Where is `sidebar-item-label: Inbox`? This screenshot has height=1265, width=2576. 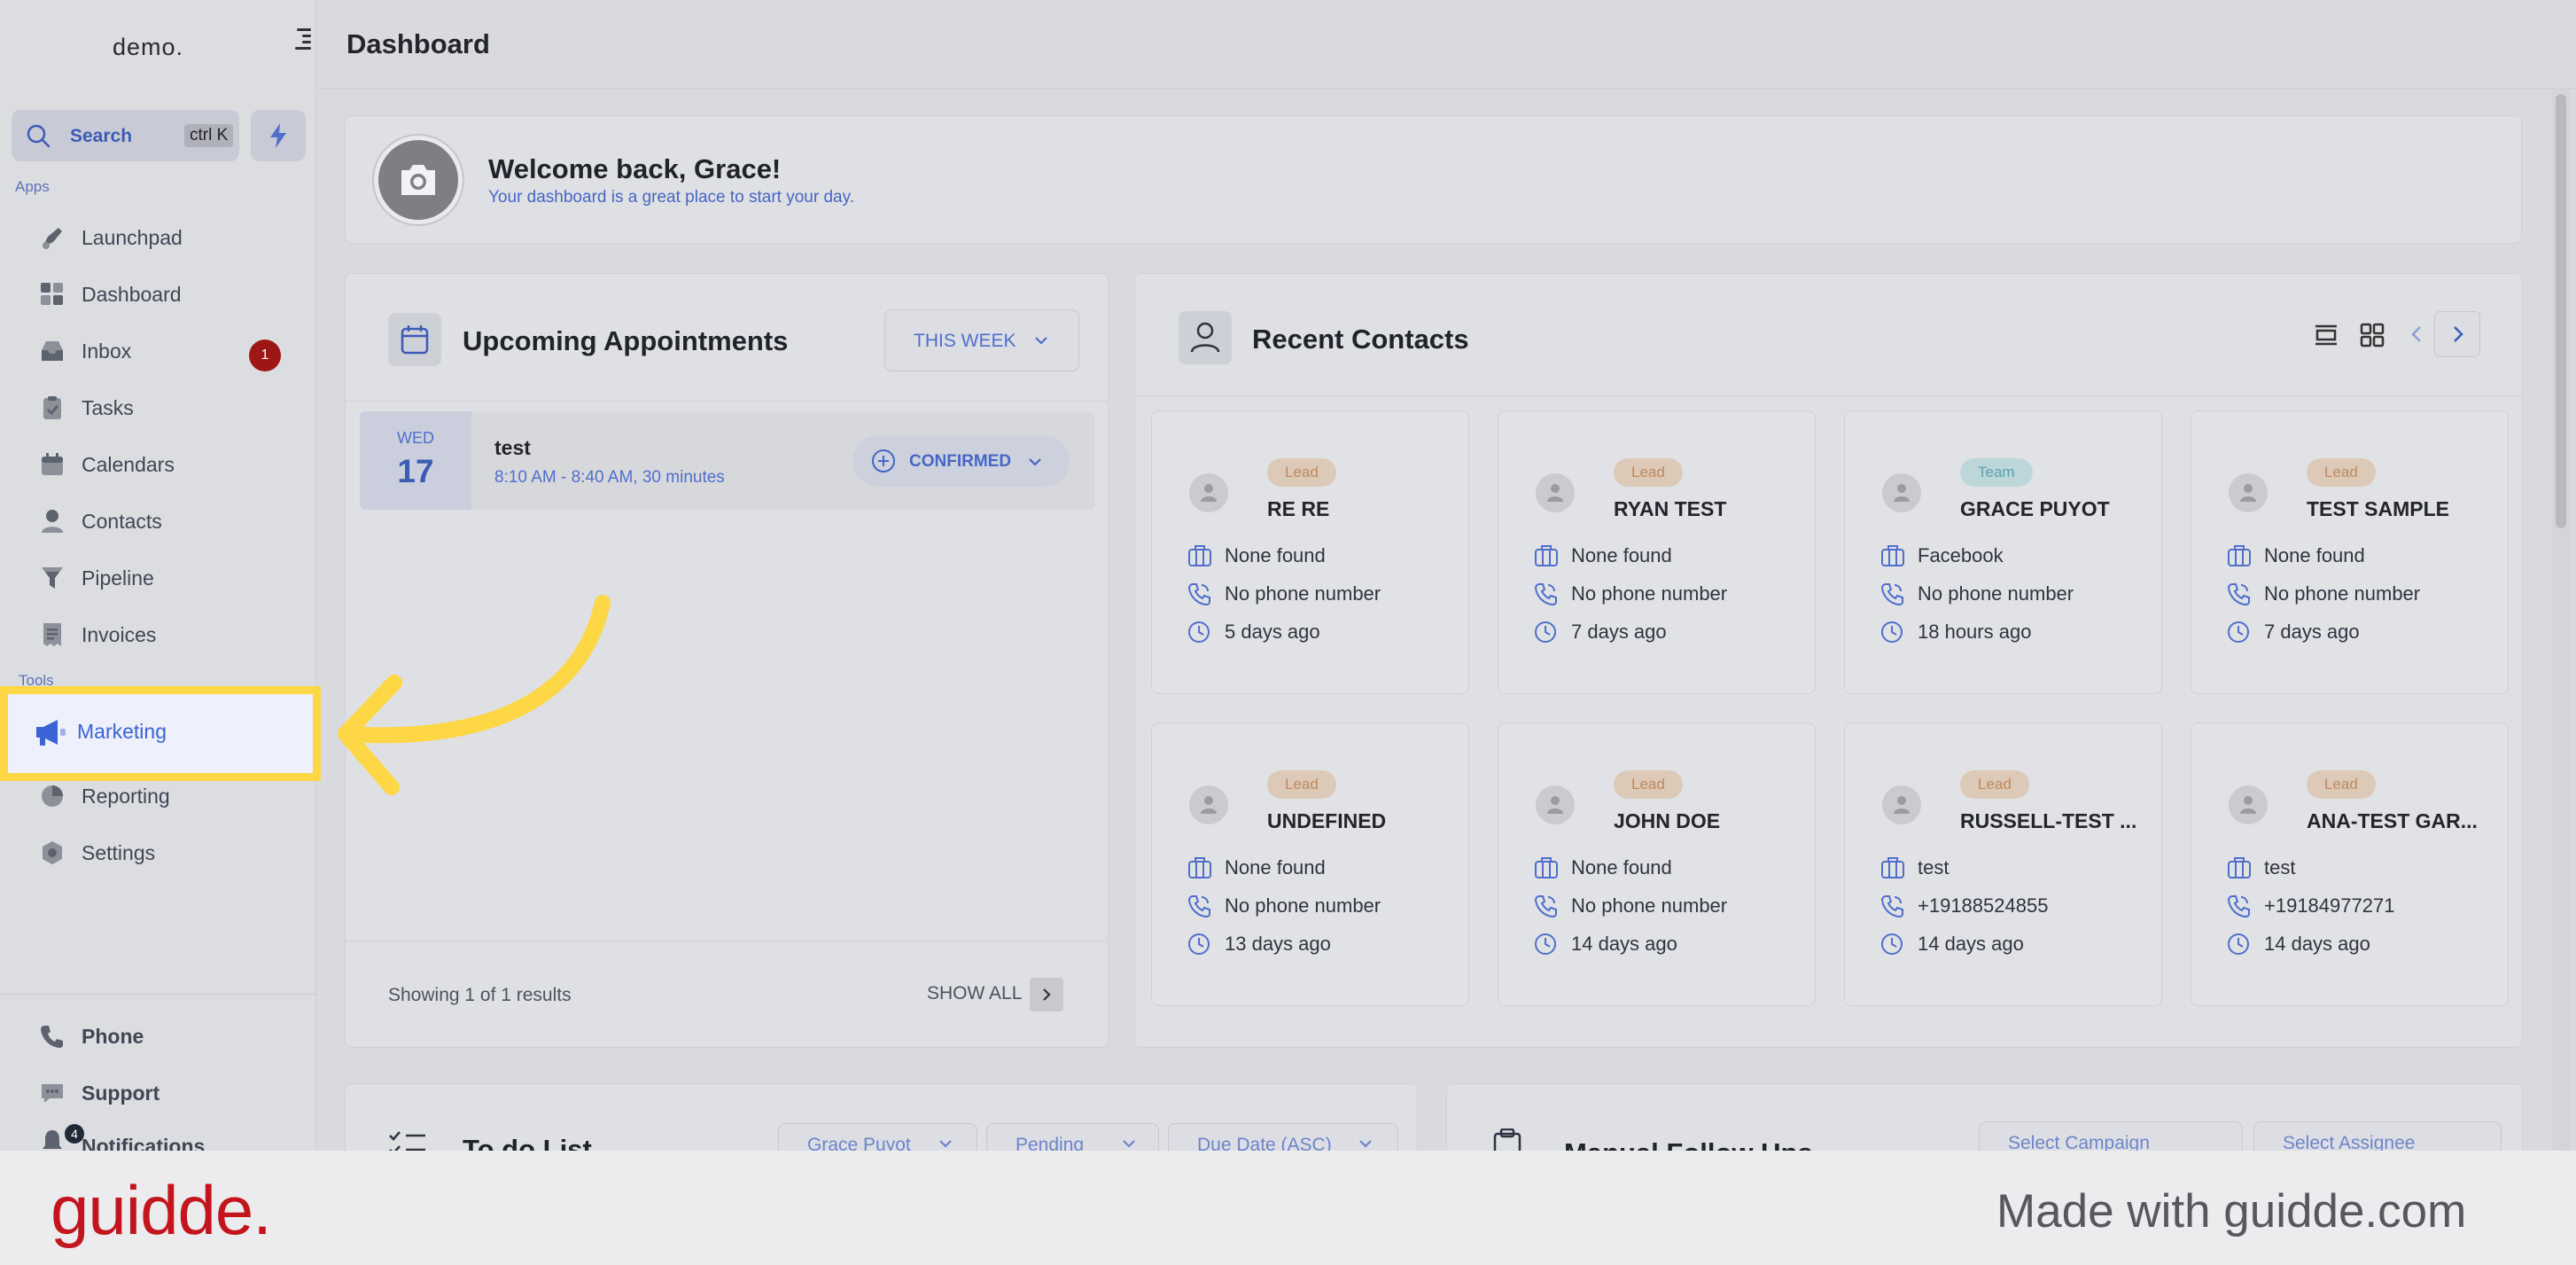
sidebar-item-label: Inbox is located at coordinates (107, 351).